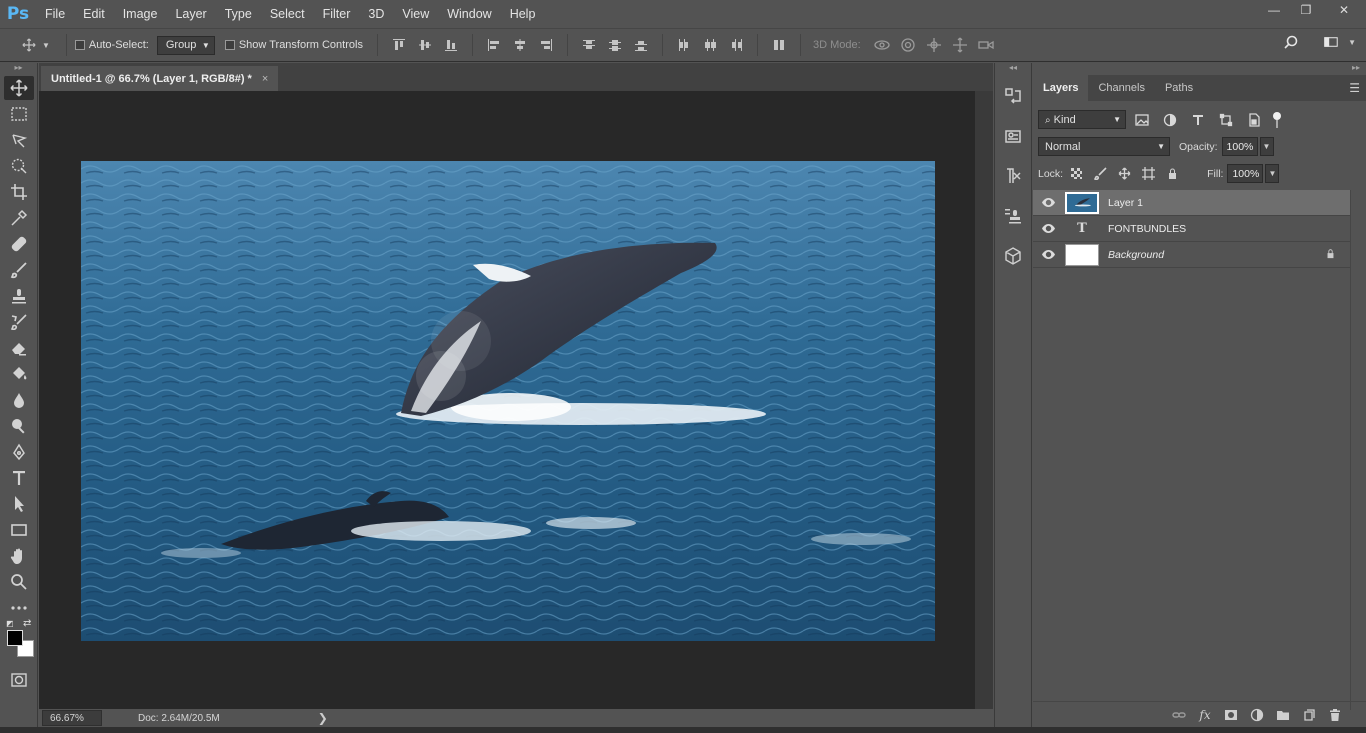 The width and height of the screenshot is (1366, 733). Describe the element at coordinates (19, 478) in the screenshot. I see `type-tool-icon` at that location.